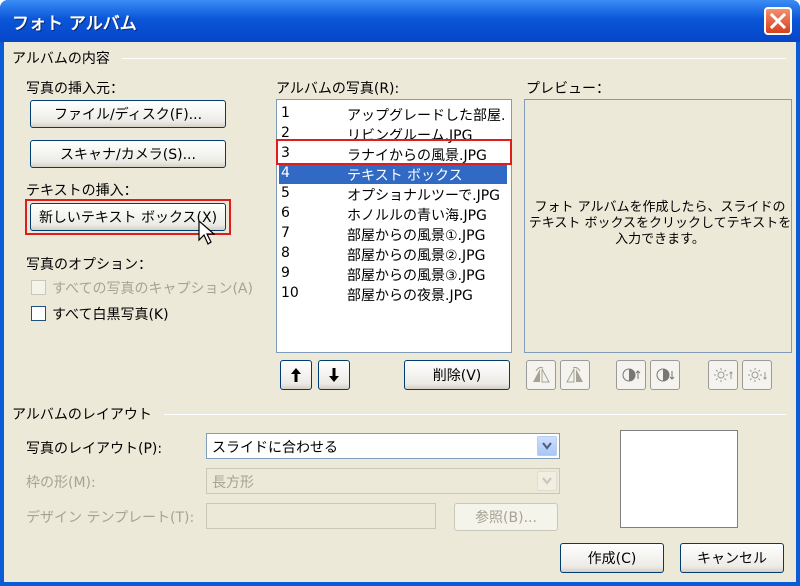 Image resolution: width=800 pixels, height=586 pixels. Describe the element at coordinates (405, 176) in the screenshot. I see `list-item-name: テキスト ボックス` at that location.